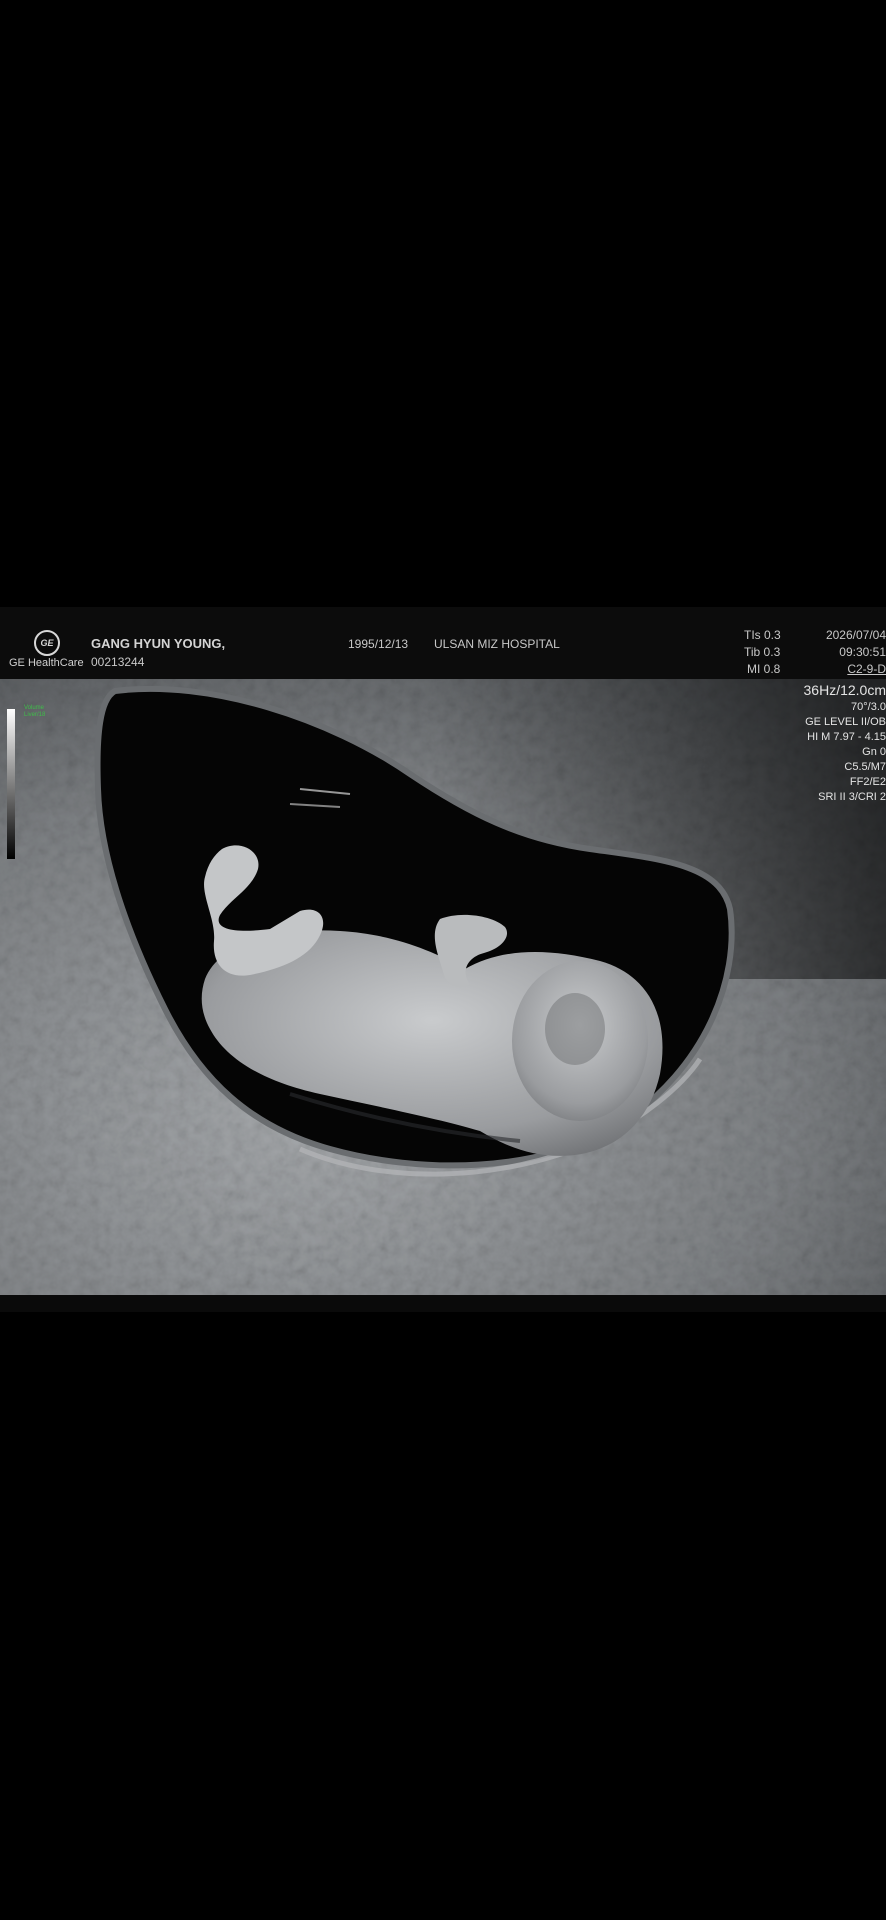  I want to click on brand-label: GE HealthCare, so click(46, 663).